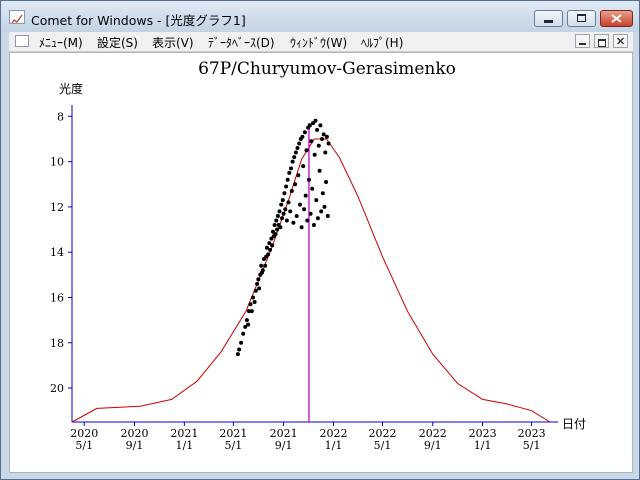 This screenshot has height=480, width=640. Describe the element at coordinates (57, 297) in the screenshot. I see `y-tick-label: 16` at that location.